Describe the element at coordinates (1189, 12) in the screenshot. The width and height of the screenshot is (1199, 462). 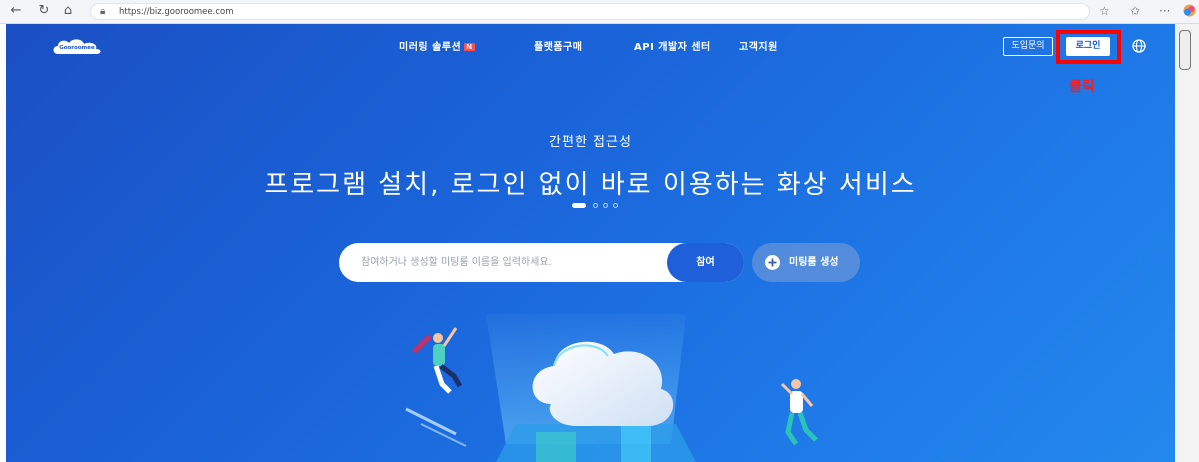
I see `copilot-icon` at that location.